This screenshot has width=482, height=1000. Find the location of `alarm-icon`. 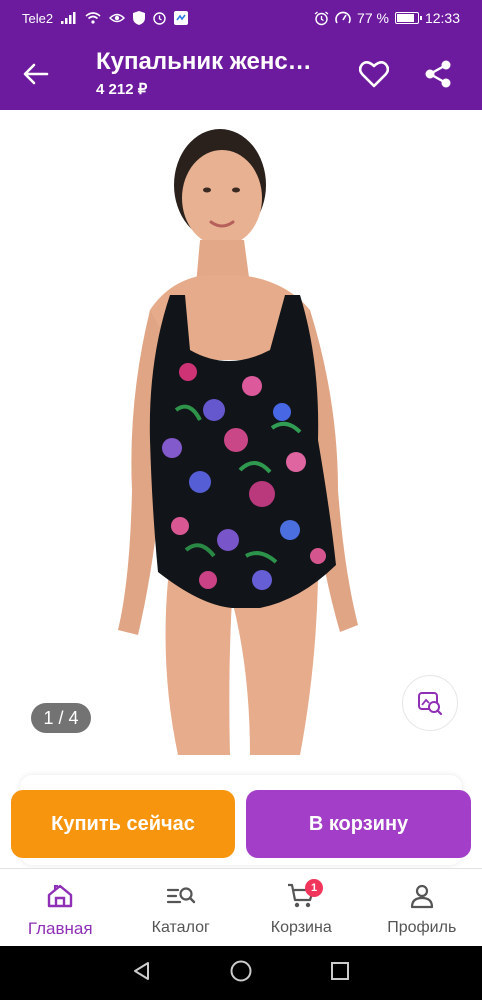

alarm-icon is located at coordinates (321, 18).